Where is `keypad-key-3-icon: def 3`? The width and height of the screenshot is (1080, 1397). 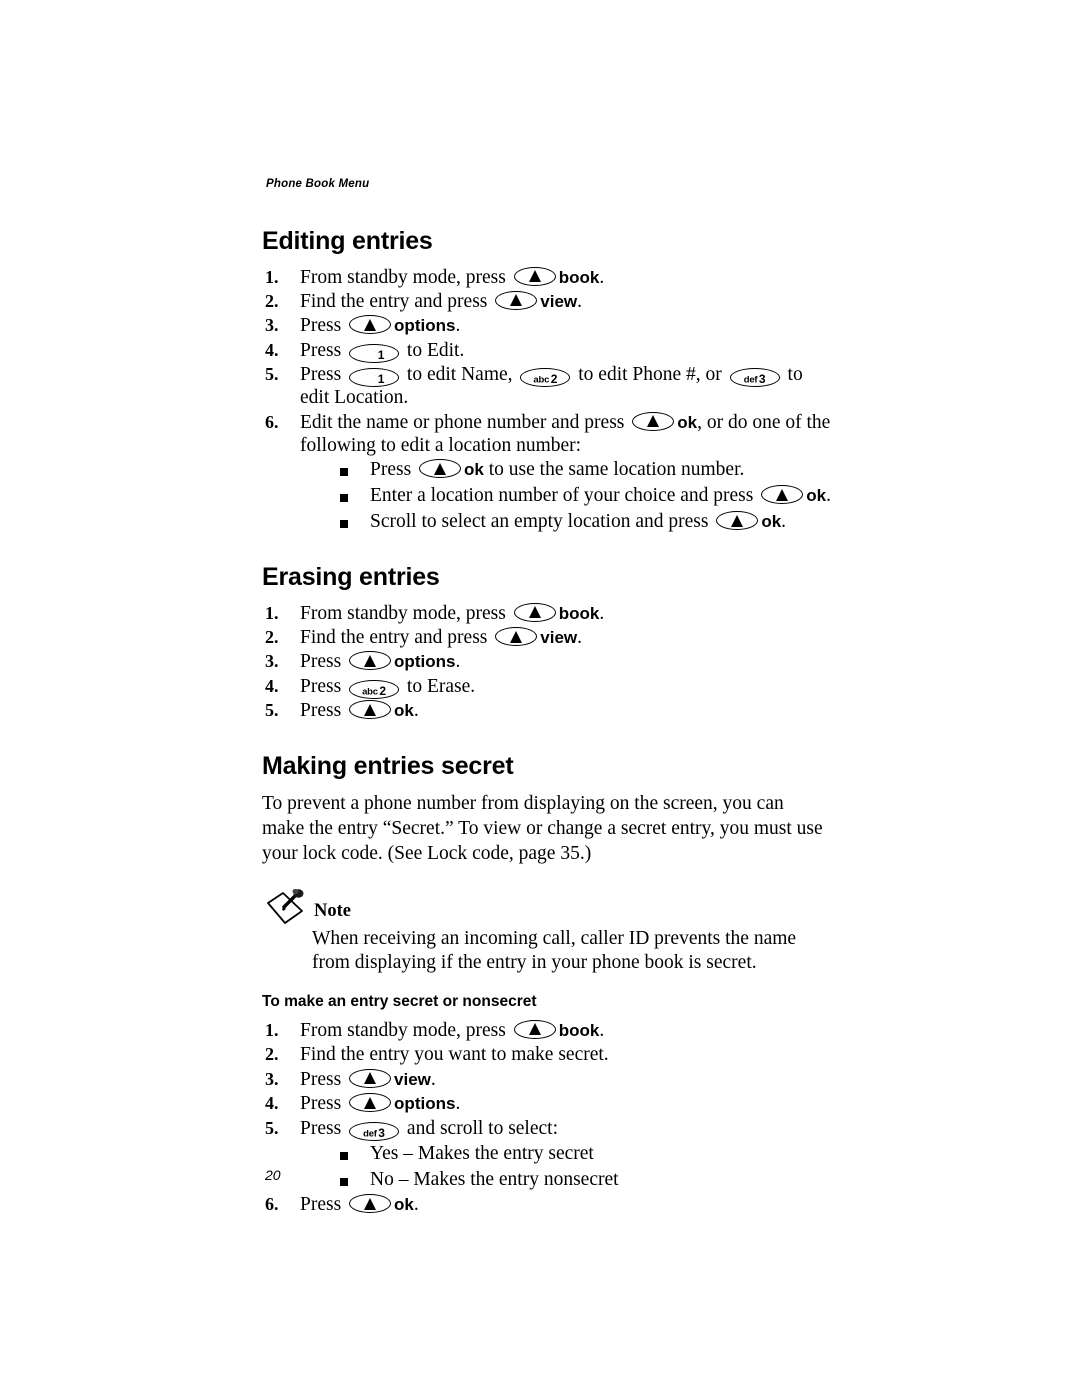
keypad-key-3-icon: def 3 is located at coordinates (374, 1131).